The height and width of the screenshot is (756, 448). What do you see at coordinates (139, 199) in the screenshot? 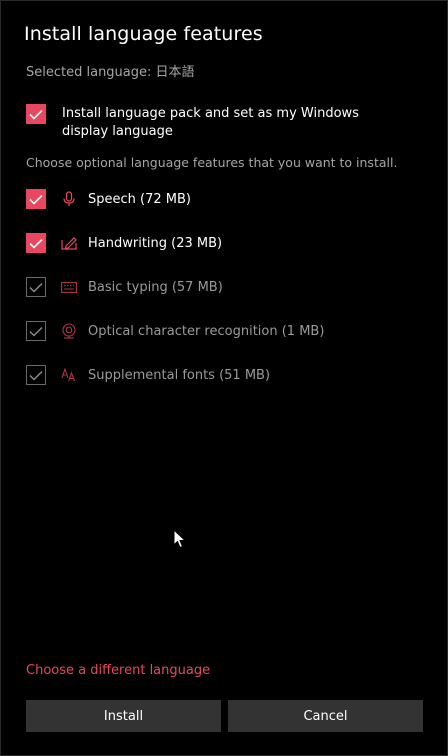
I see `speech-label: Speech (72 MB)` at bounding box center [139, 199].